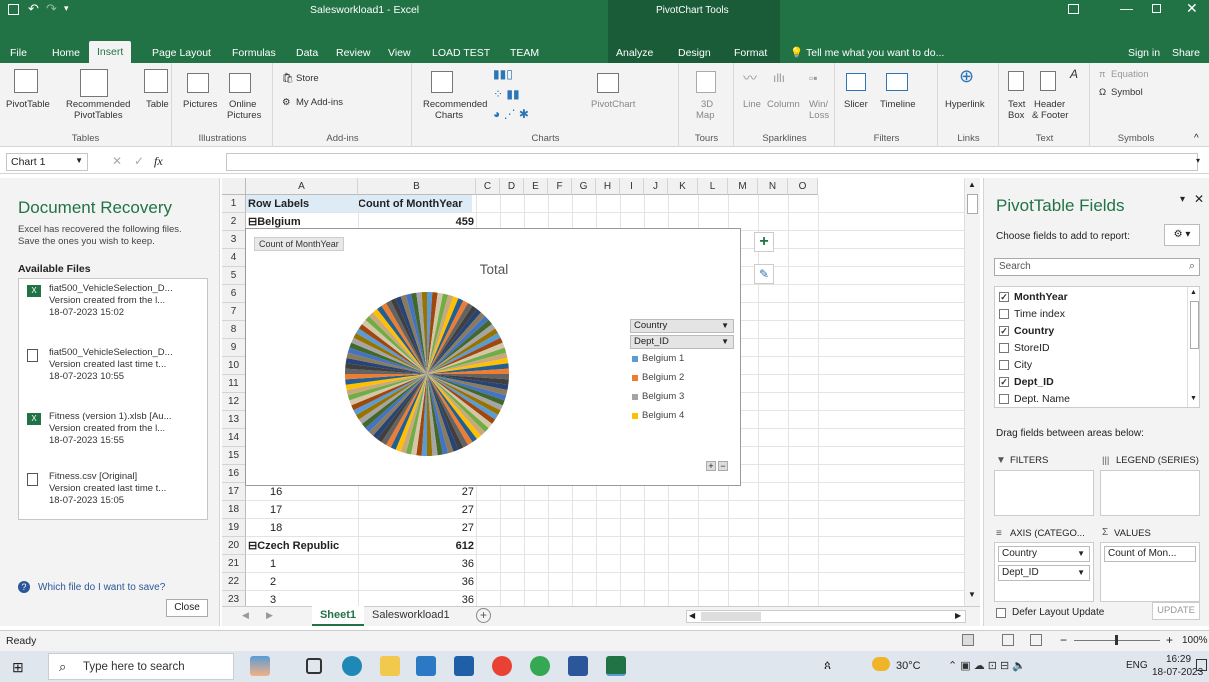  What do you see at coordinates (242, 104) in the screenshot?
I see `online-pictures-button: Online` at bounding box center [242, 104].